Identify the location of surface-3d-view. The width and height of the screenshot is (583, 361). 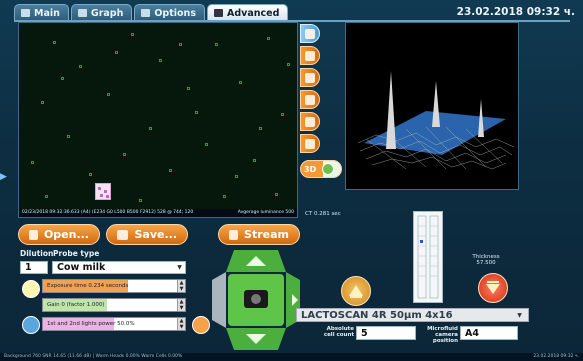
(432, 106).